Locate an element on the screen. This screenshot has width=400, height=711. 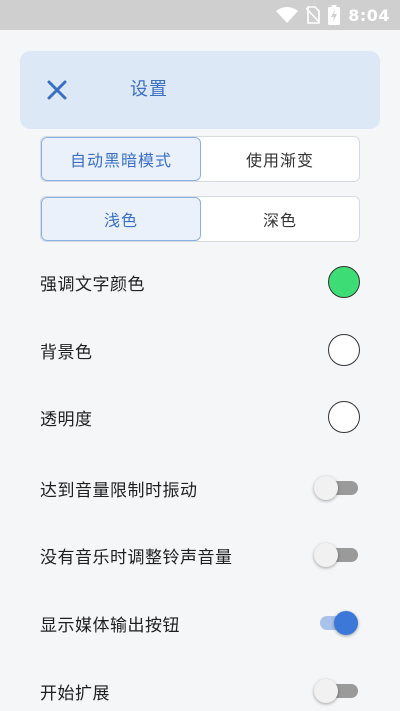
option-light-theme: 浅色 is located at coordinates (121, 219).